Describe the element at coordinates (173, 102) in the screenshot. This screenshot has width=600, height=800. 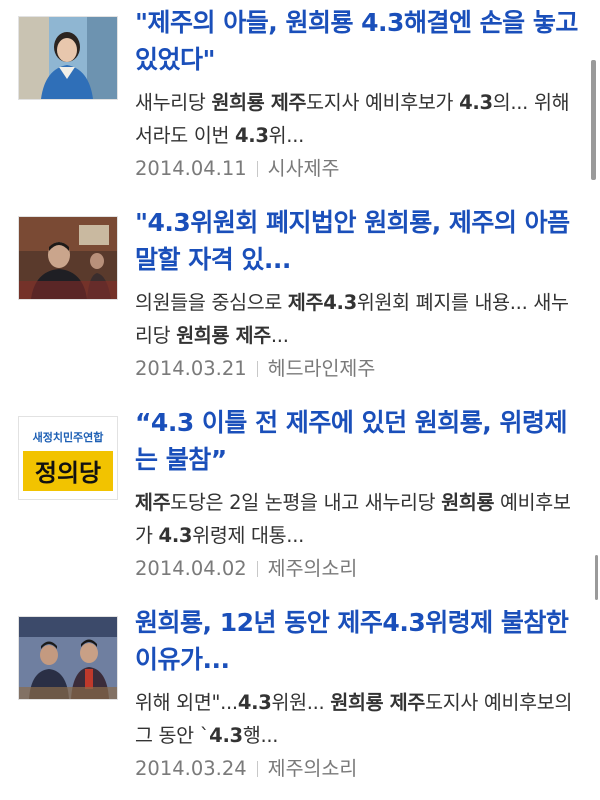
I see `text-run: 새누리당` at that location.